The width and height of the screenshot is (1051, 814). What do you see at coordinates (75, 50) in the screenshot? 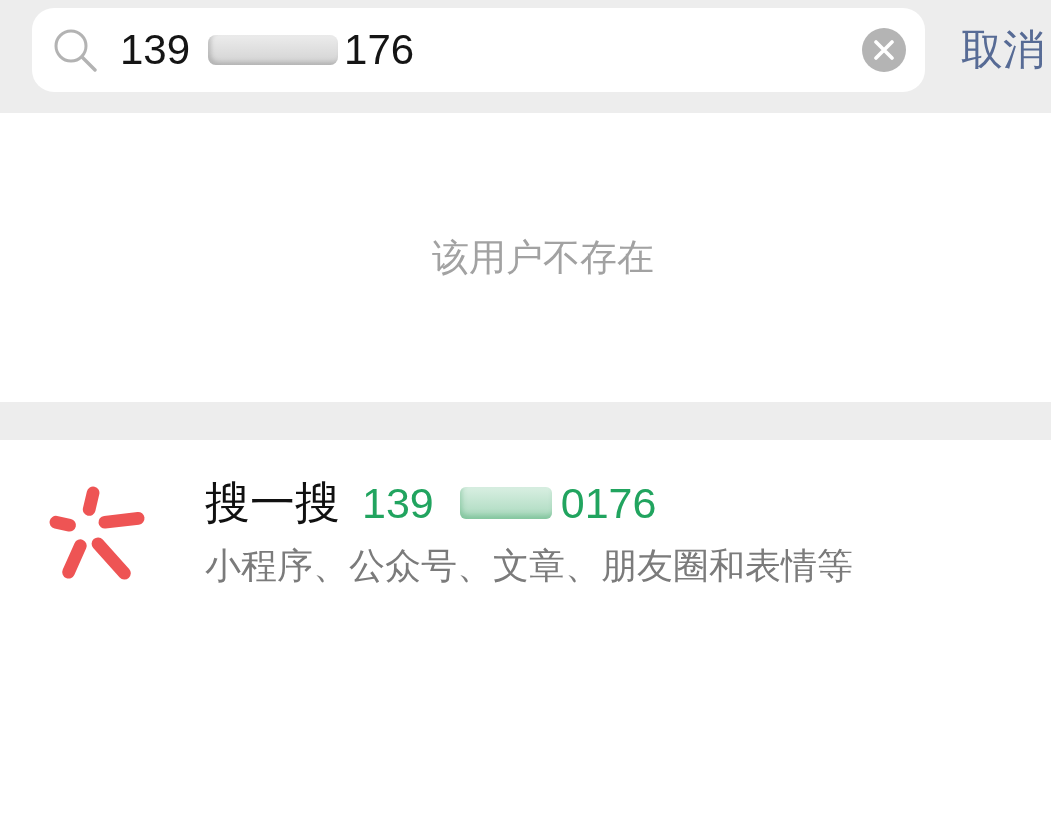
I see `search-icon` at bounding box center [75, 50].